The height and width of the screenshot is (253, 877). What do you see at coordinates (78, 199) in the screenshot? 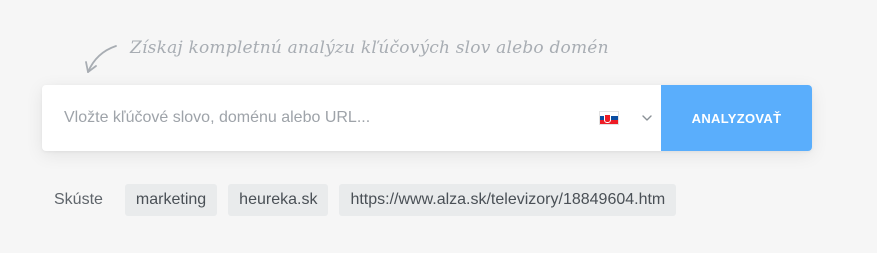
I see `try-label: Skúste` at bounding box center [78, 199].